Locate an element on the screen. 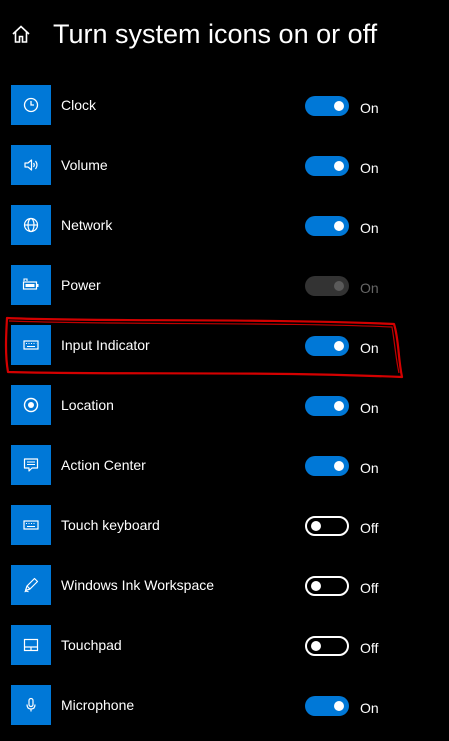  touchpad-icon is located at coordinates (31, 645).